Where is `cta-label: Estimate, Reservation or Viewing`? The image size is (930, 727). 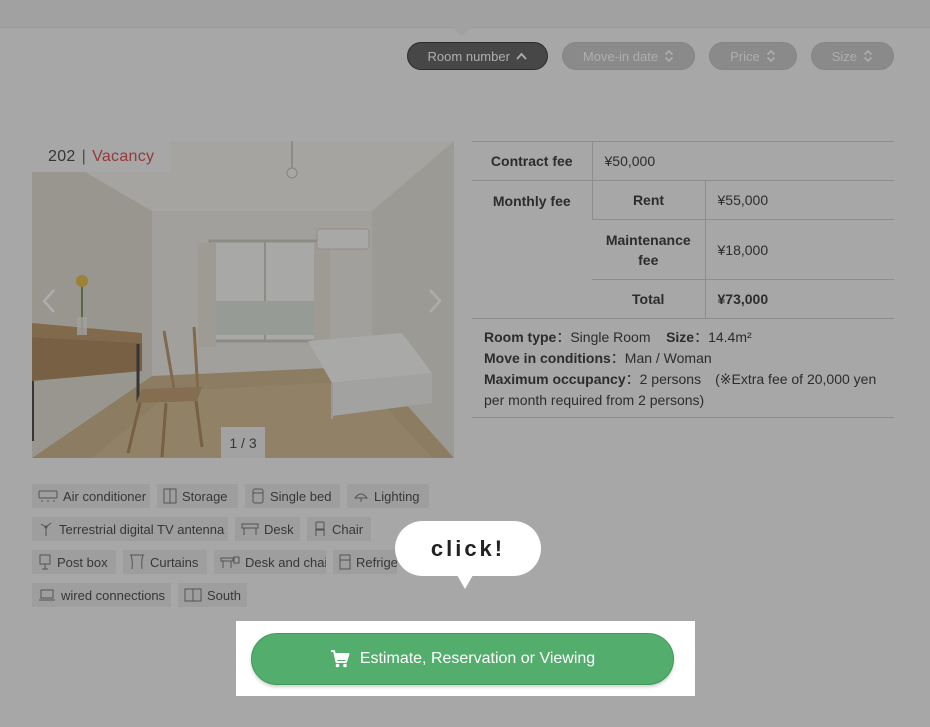 cta-label: Estimate, Reservation or Viewing is located at coordinates (477, 658).